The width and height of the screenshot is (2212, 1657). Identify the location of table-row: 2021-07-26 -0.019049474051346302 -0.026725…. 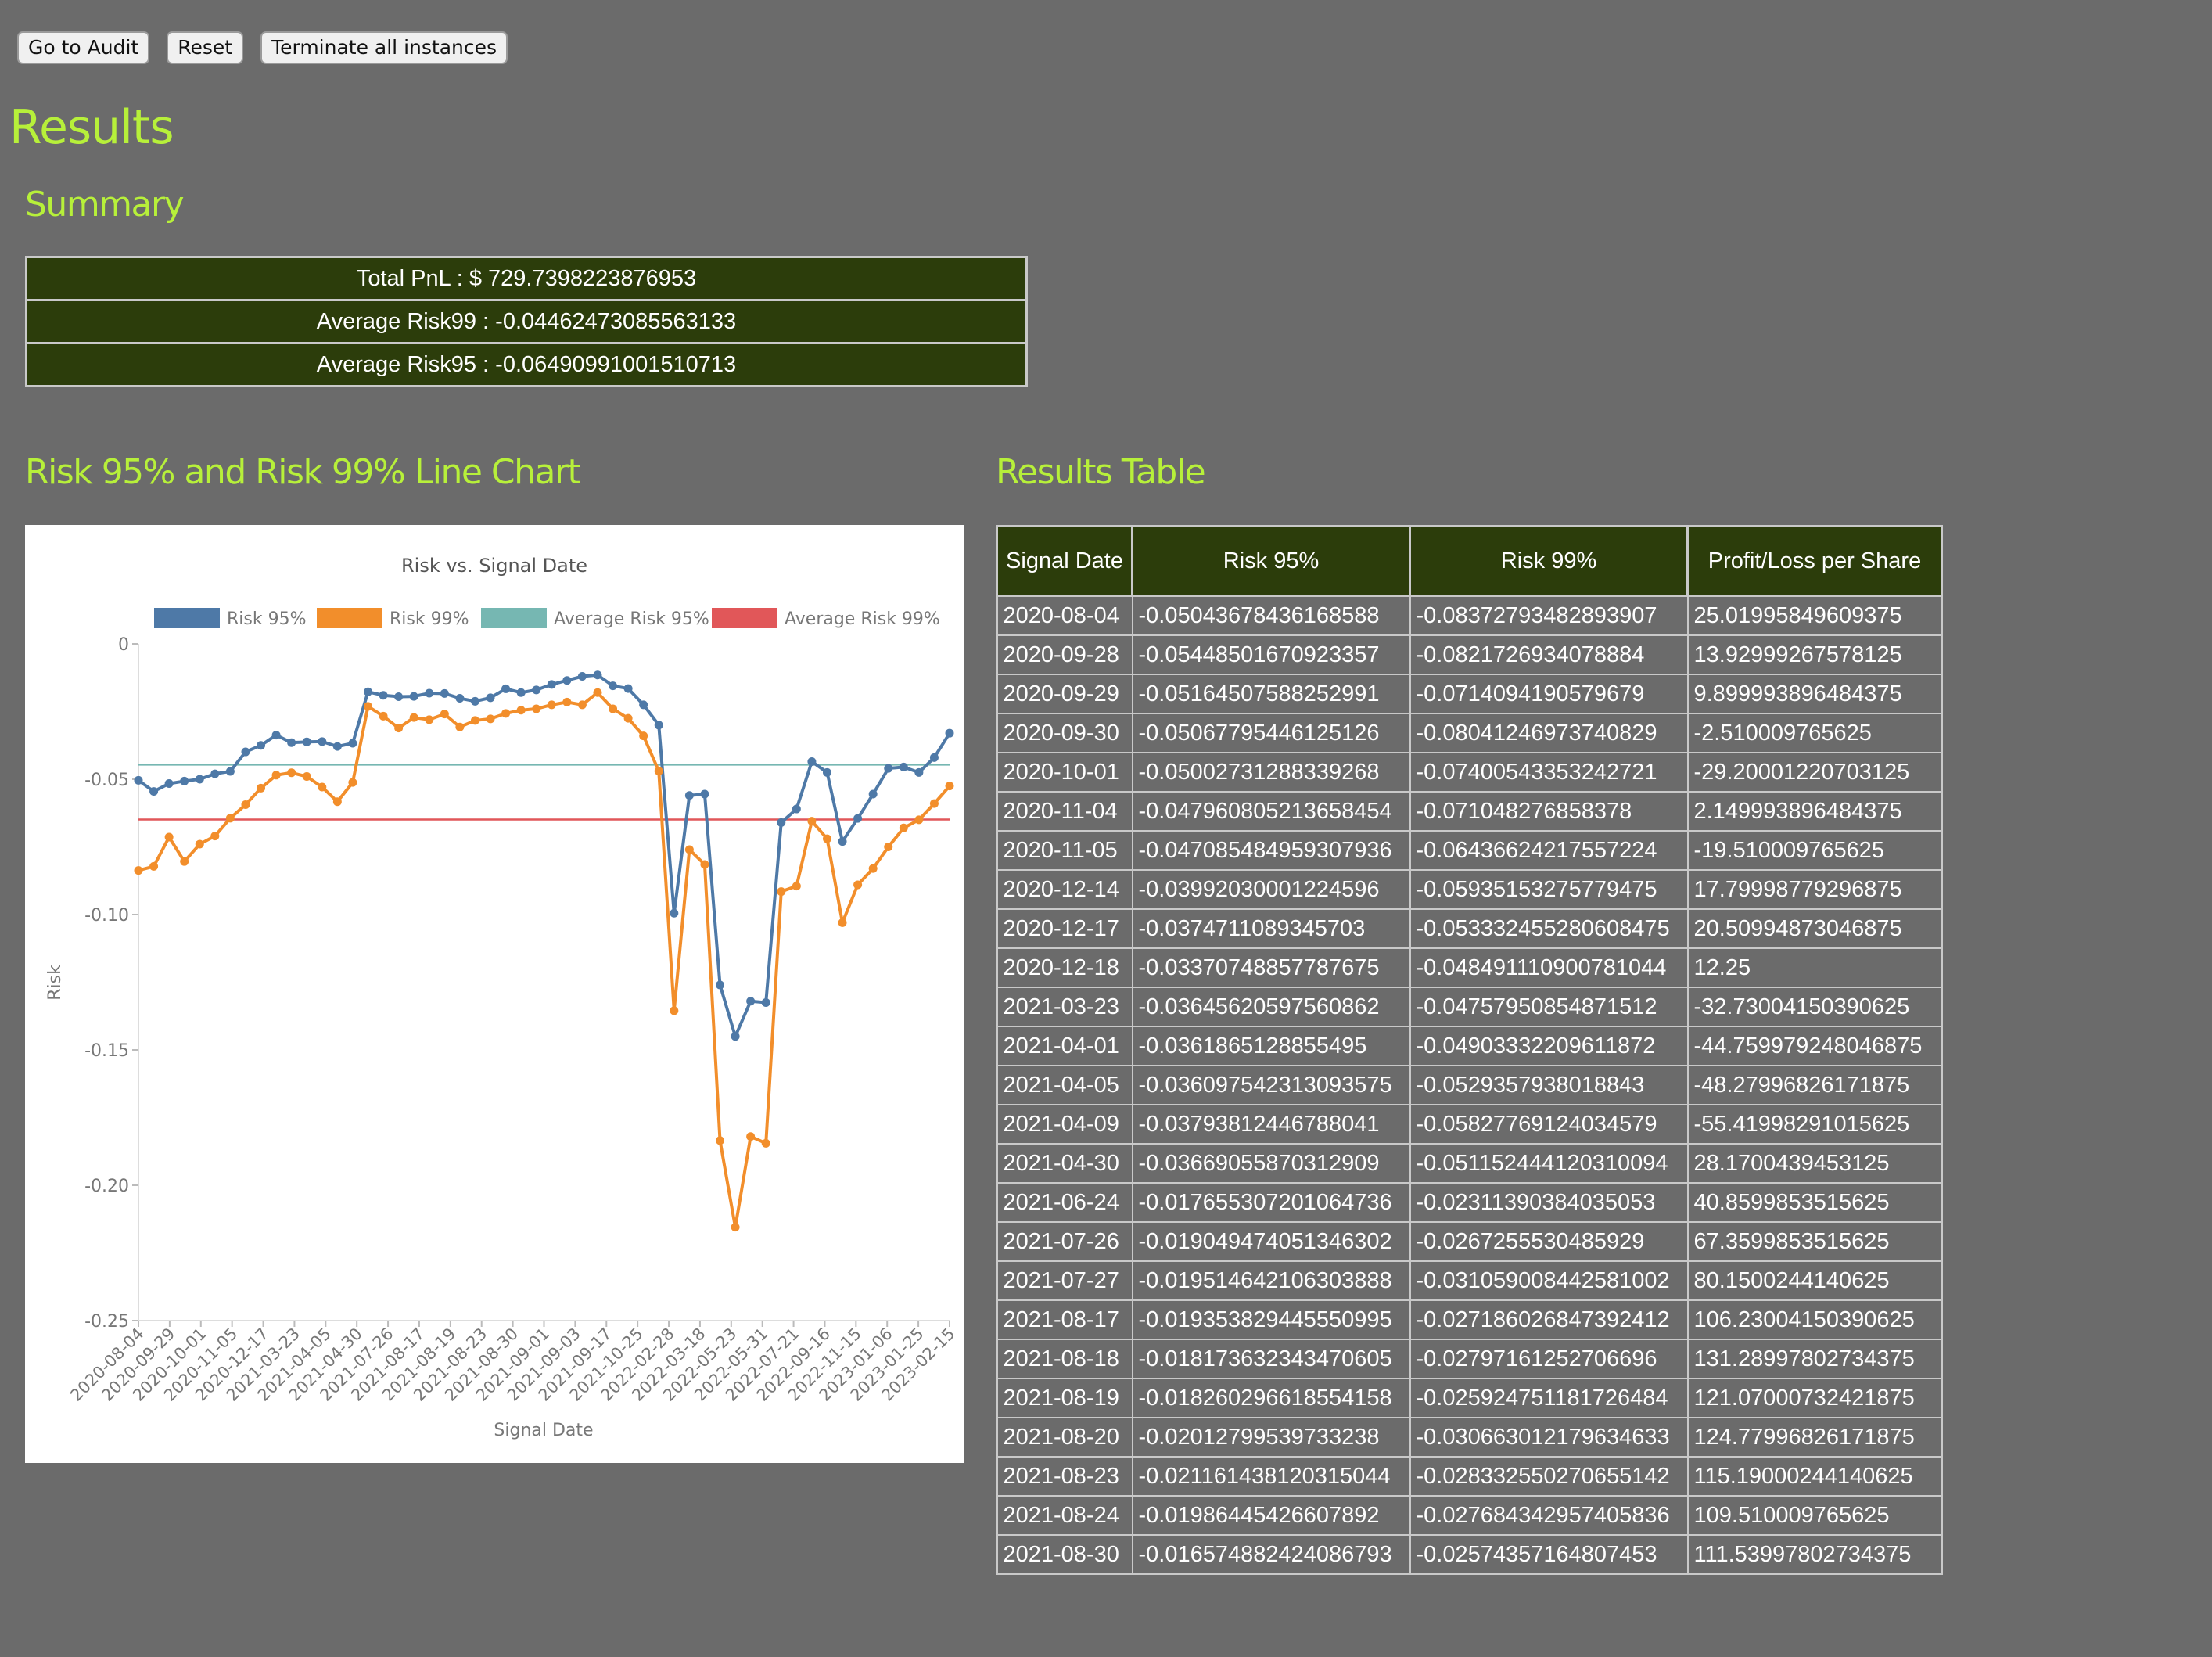
(1469, 1241).